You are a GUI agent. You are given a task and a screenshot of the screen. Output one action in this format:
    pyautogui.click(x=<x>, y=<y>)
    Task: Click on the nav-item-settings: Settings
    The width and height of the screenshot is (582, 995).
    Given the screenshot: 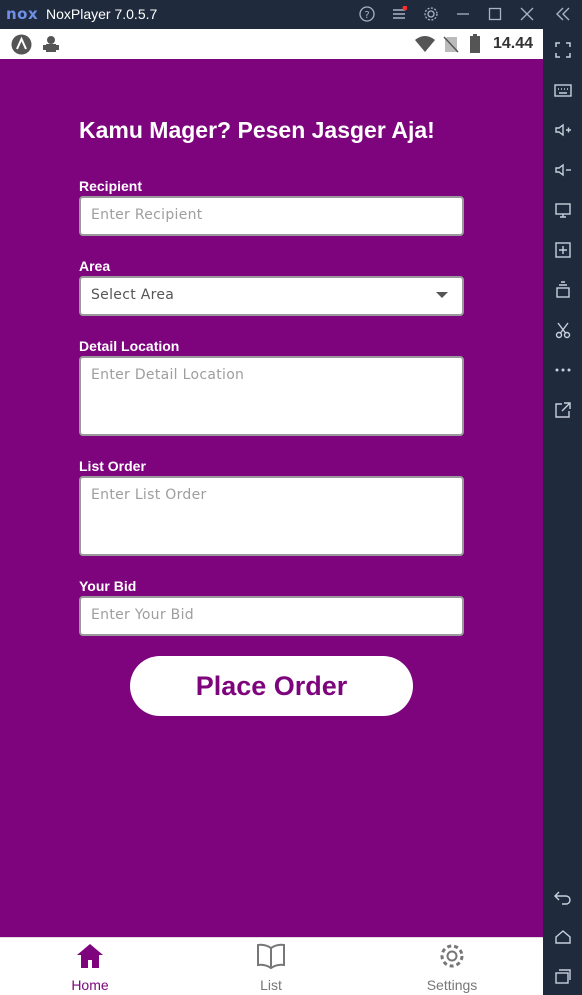 What is the action you would take?
    pyautogui.click(x=452, y=967)
    